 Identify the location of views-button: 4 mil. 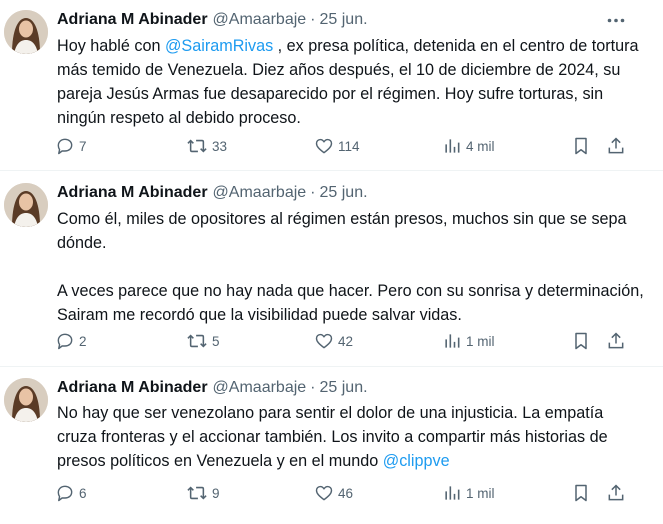
(468, 146).